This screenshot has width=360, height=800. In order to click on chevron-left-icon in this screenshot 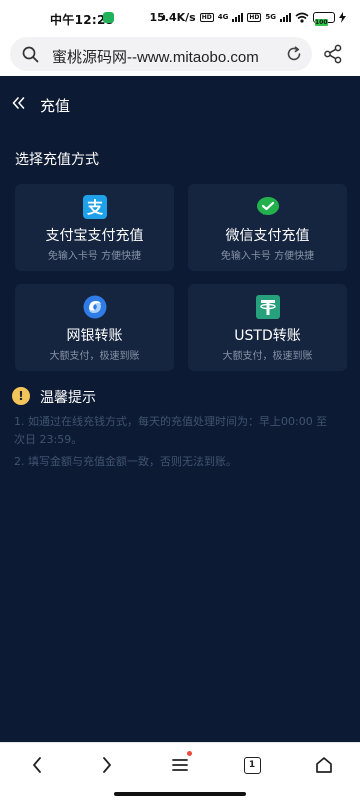, I will do `click(37, 765)`.